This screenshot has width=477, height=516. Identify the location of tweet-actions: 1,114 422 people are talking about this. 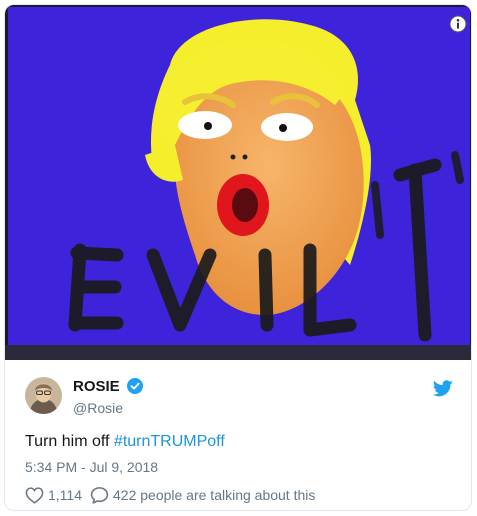
(170, 495).